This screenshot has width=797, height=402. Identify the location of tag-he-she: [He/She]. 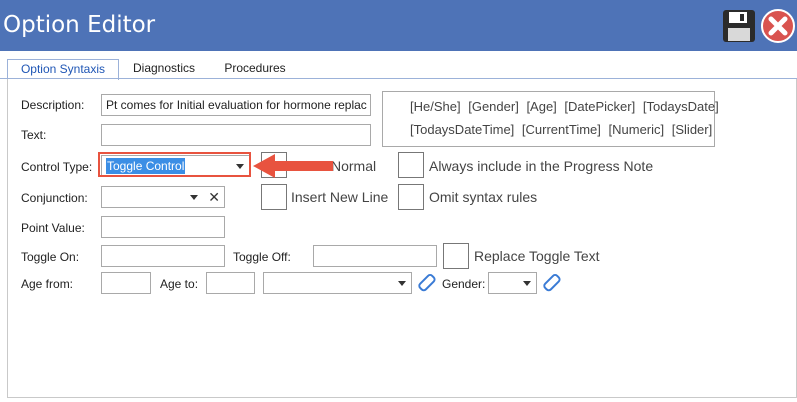
(435, 106).